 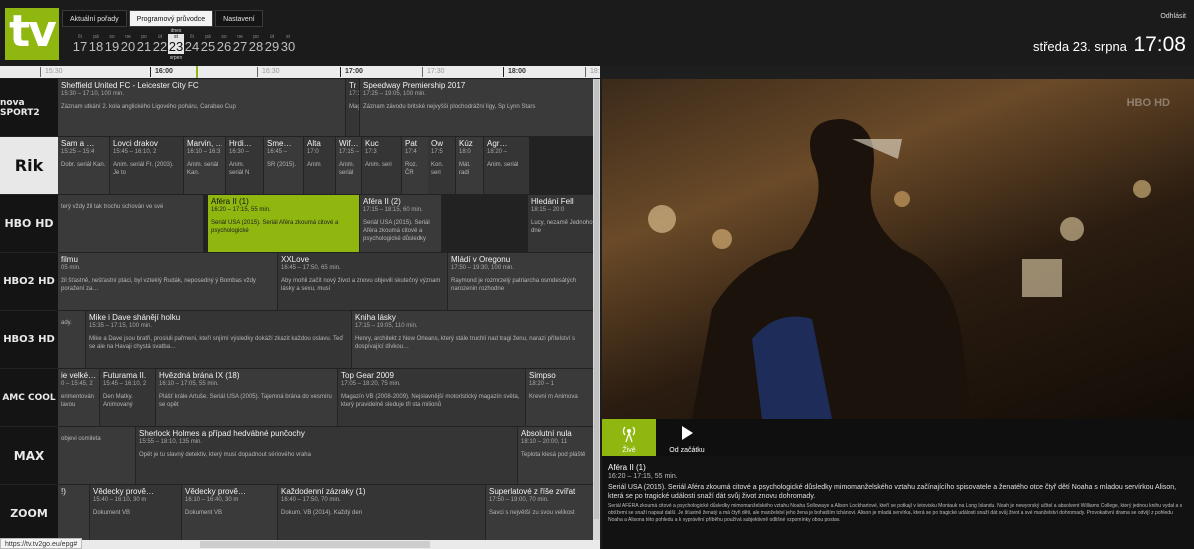 I want to click on from-start-button: Od začátku, so click(x=687, y=437).